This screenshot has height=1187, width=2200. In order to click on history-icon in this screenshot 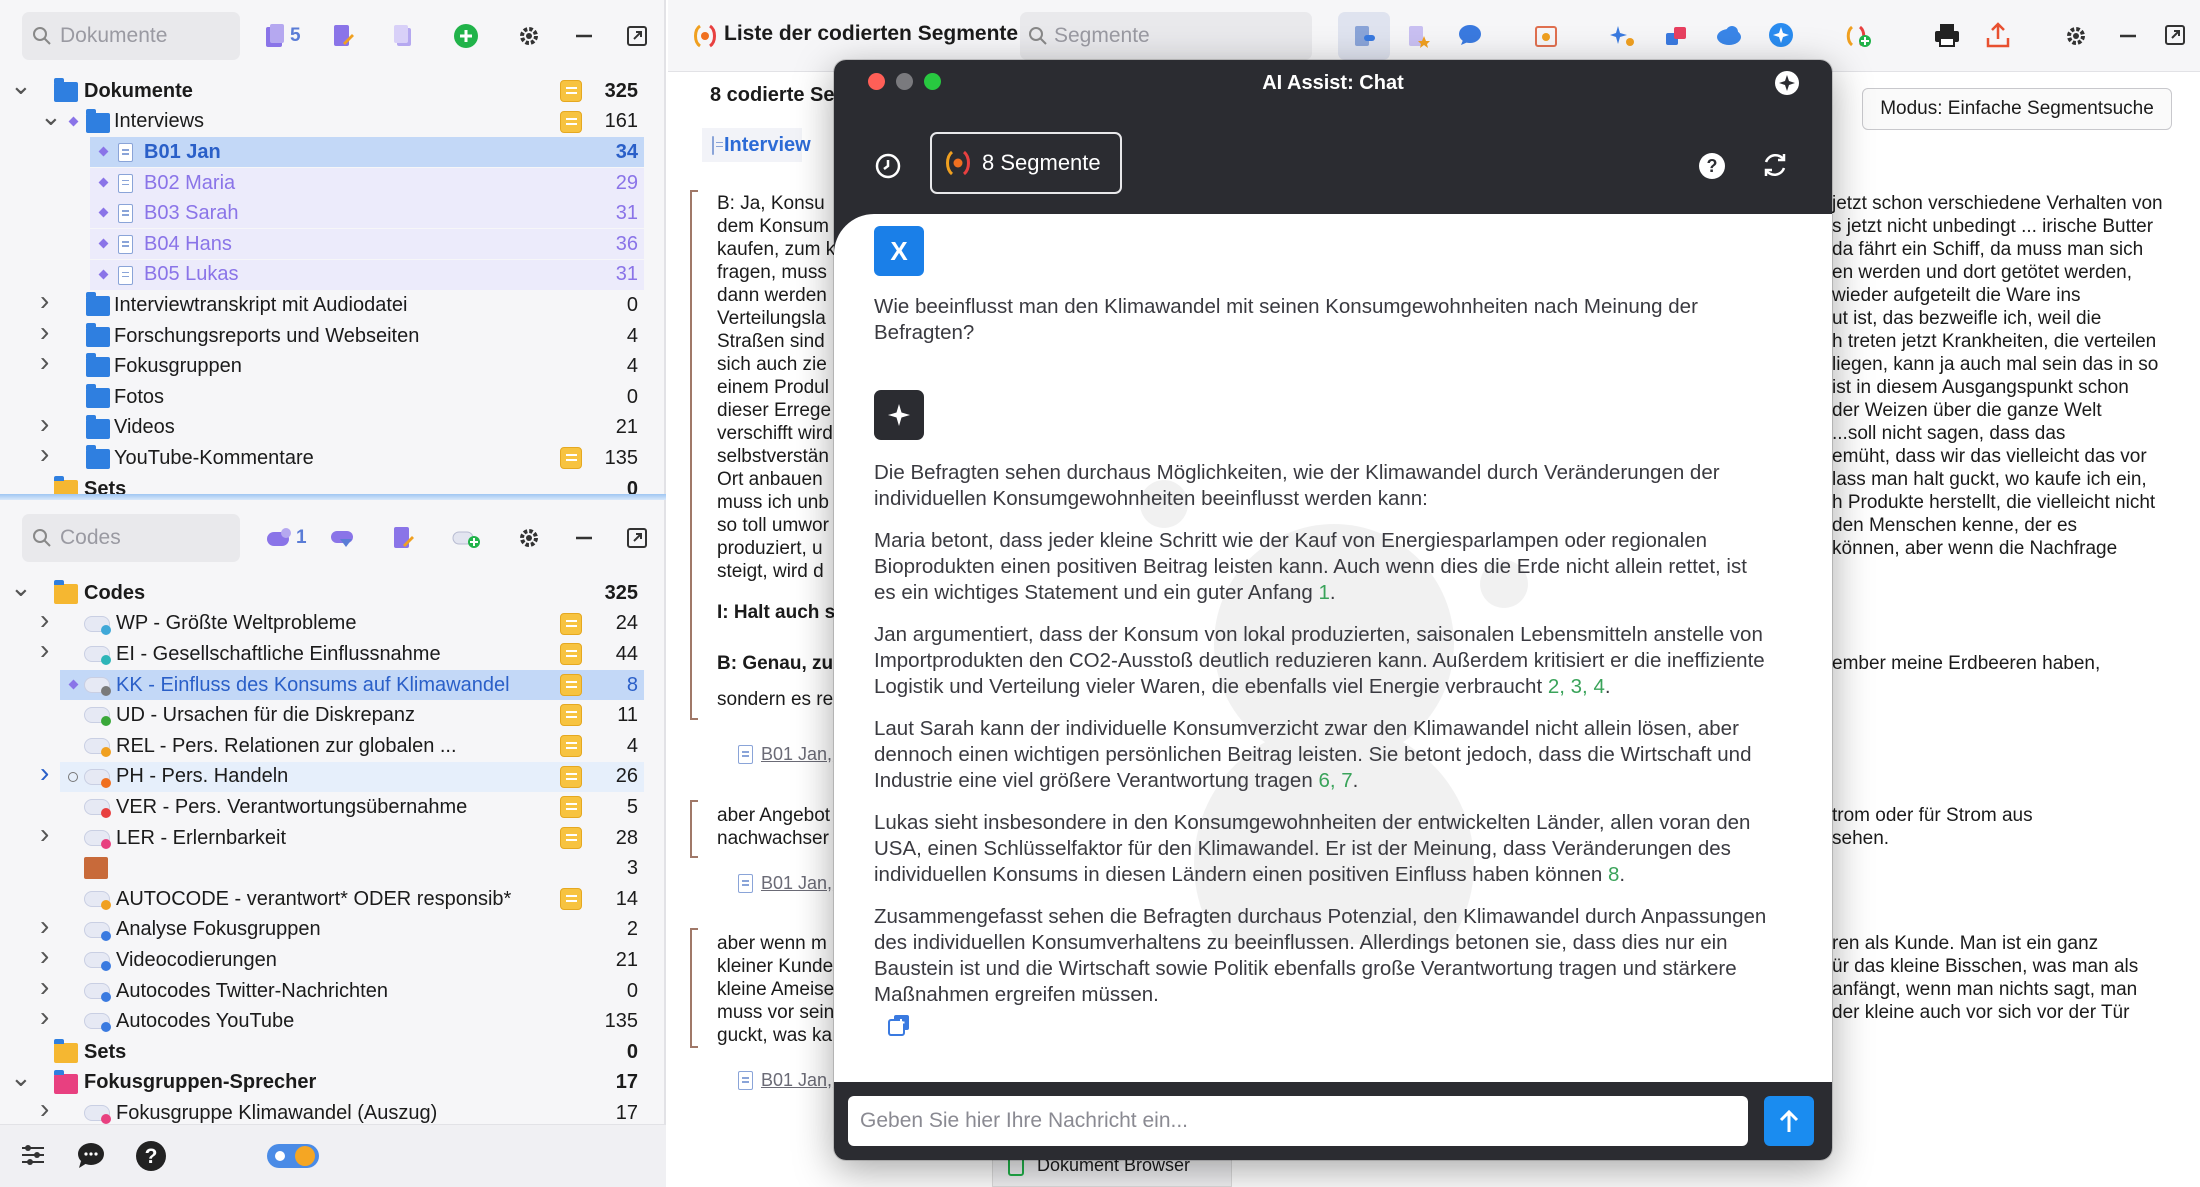, I will do `click(888, 166)`.